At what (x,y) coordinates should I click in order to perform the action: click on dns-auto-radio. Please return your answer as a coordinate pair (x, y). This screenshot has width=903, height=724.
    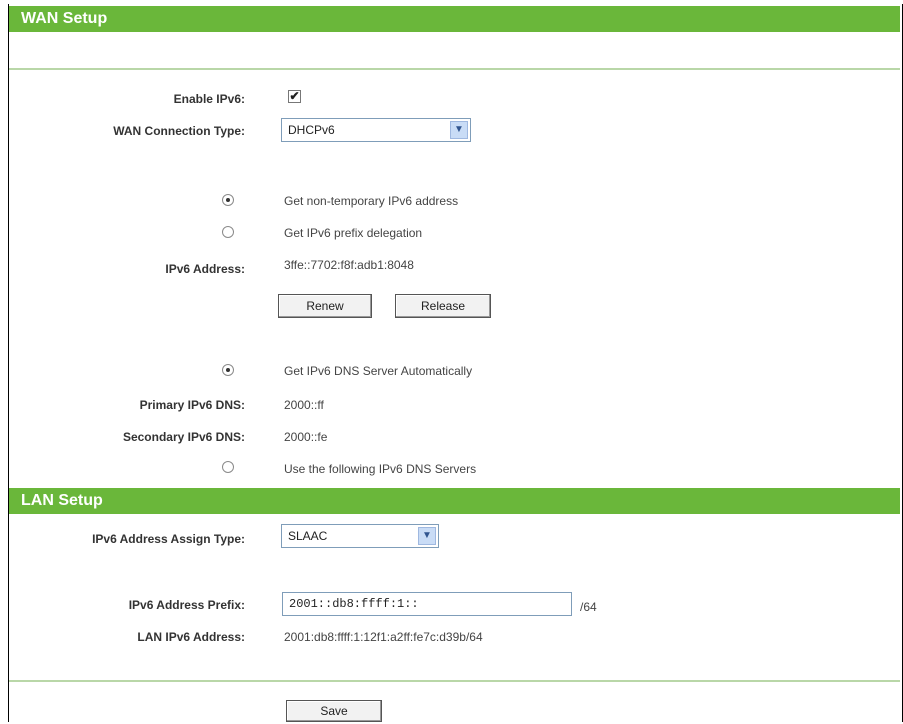
    Looking at the image, I should click on (228, 370).